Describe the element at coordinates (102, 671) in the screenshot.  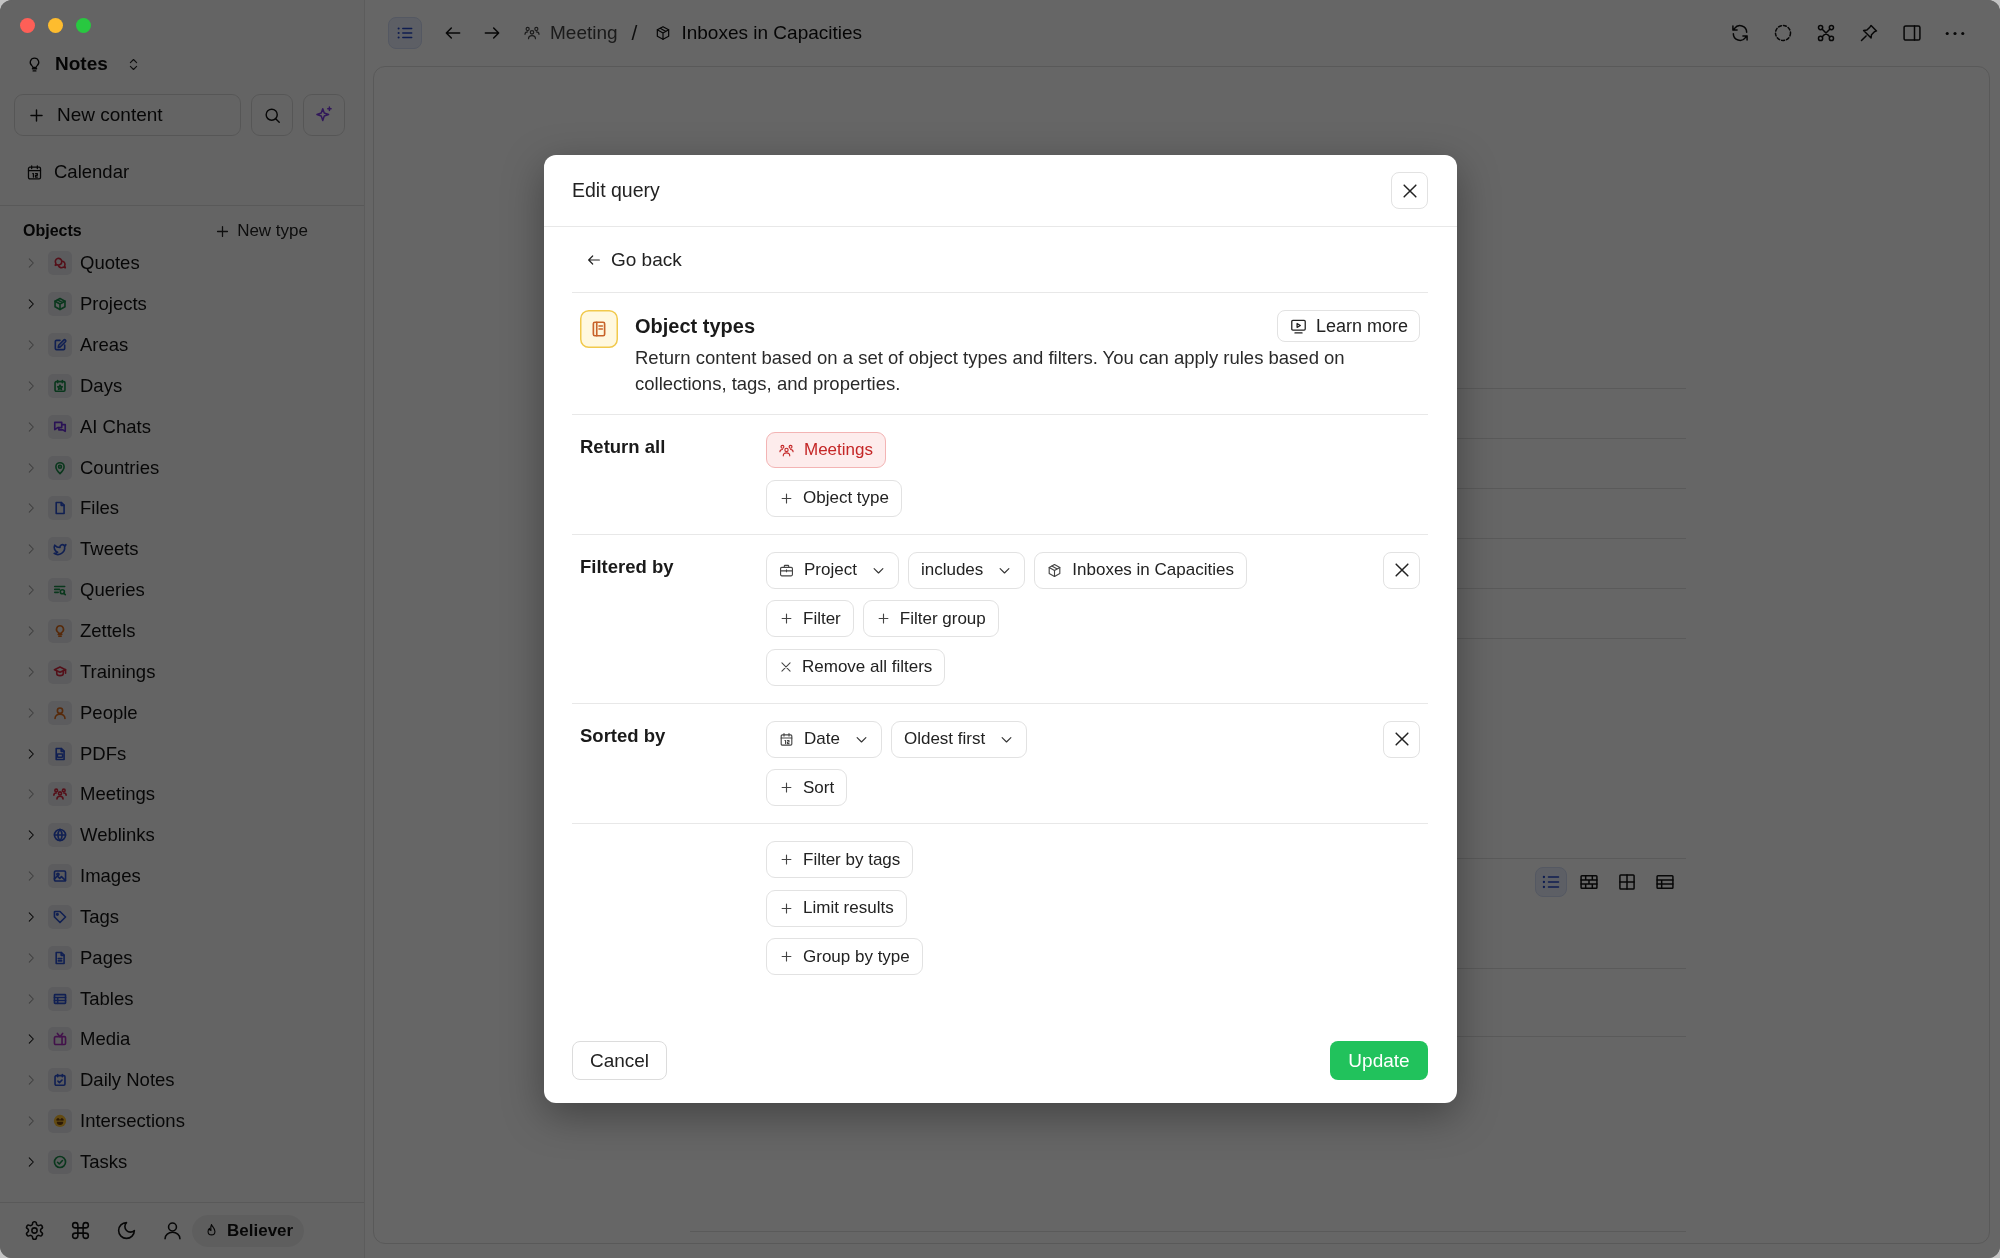
I see `sidebar-item: Trainings` at that location.